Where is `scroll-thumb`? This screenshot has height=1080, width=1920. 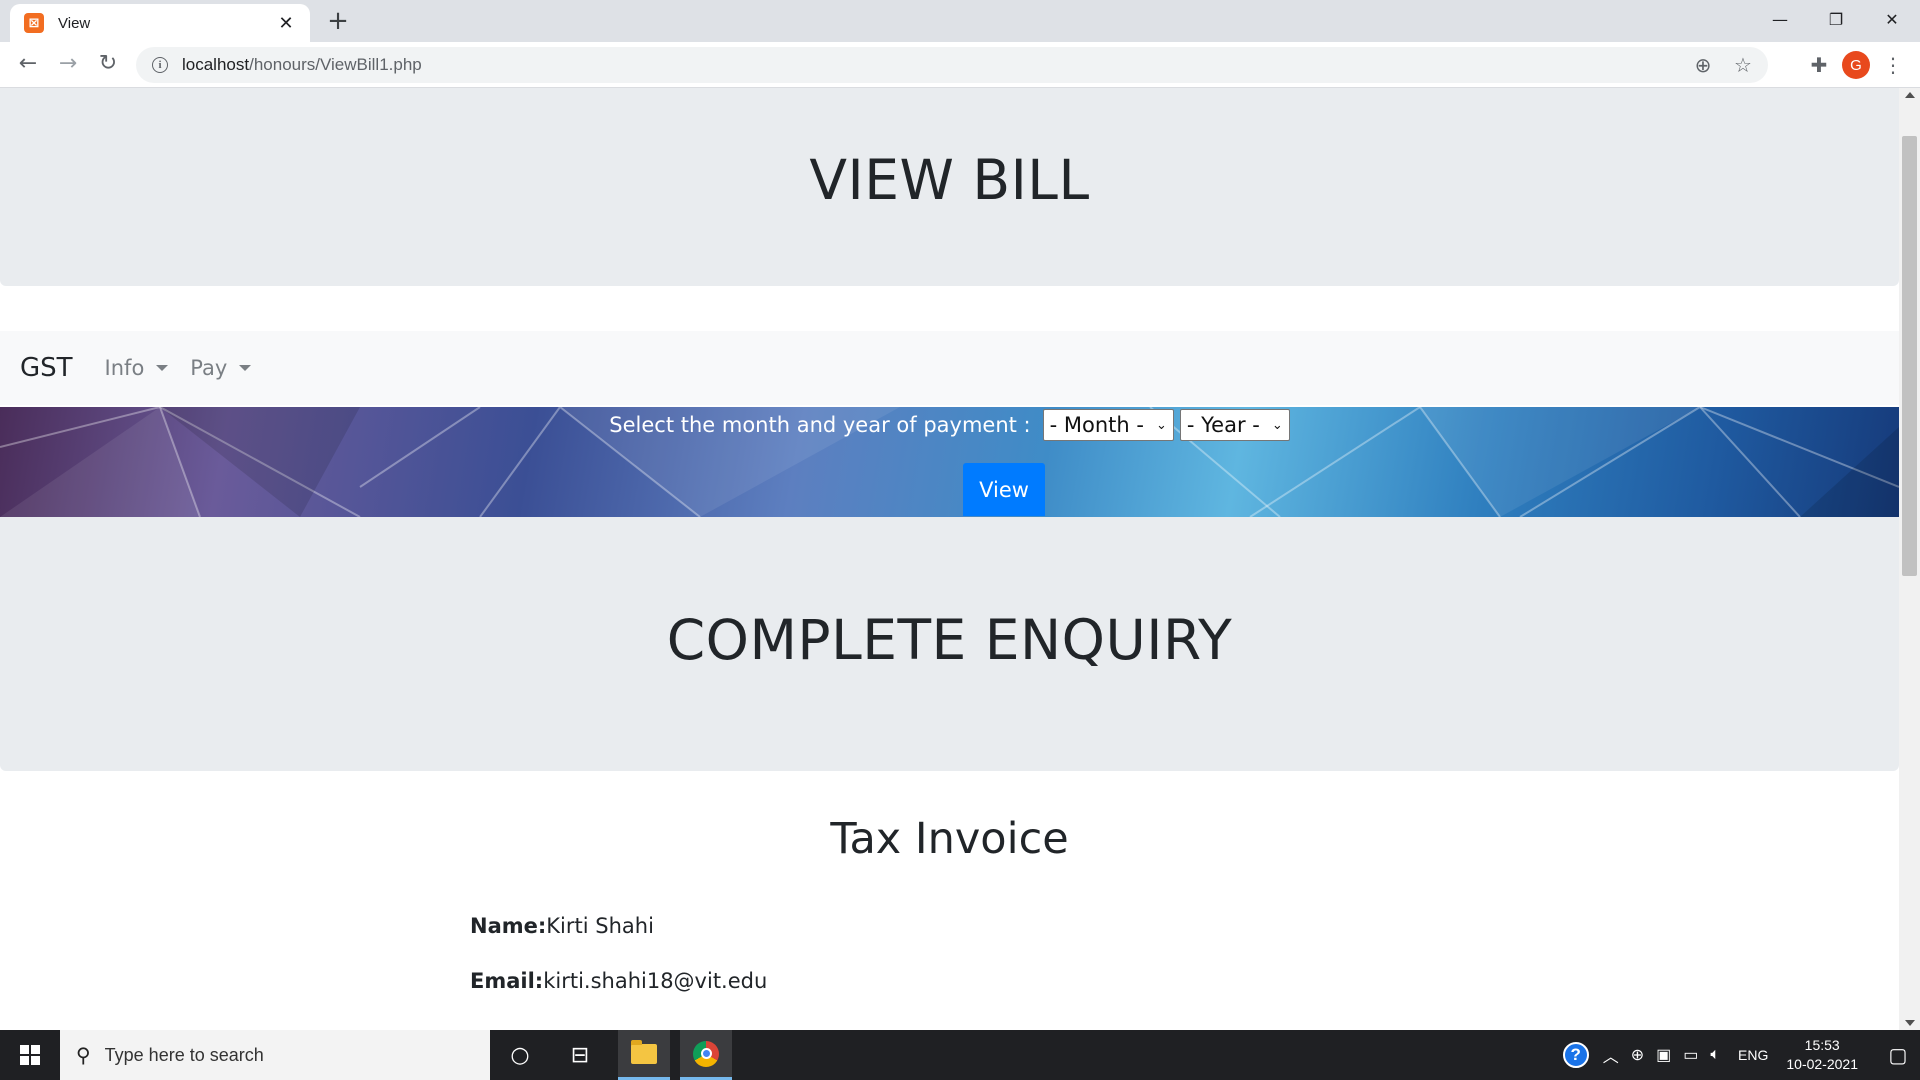
scroll-thumb is located at coordinates (1909, 356).